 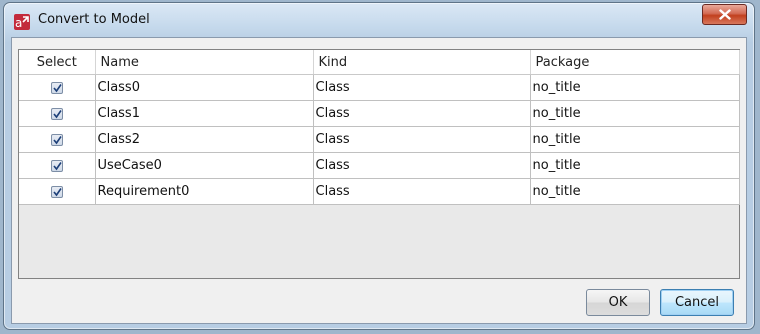 I want to click on svg-text: a, so click(x=18, y=23).